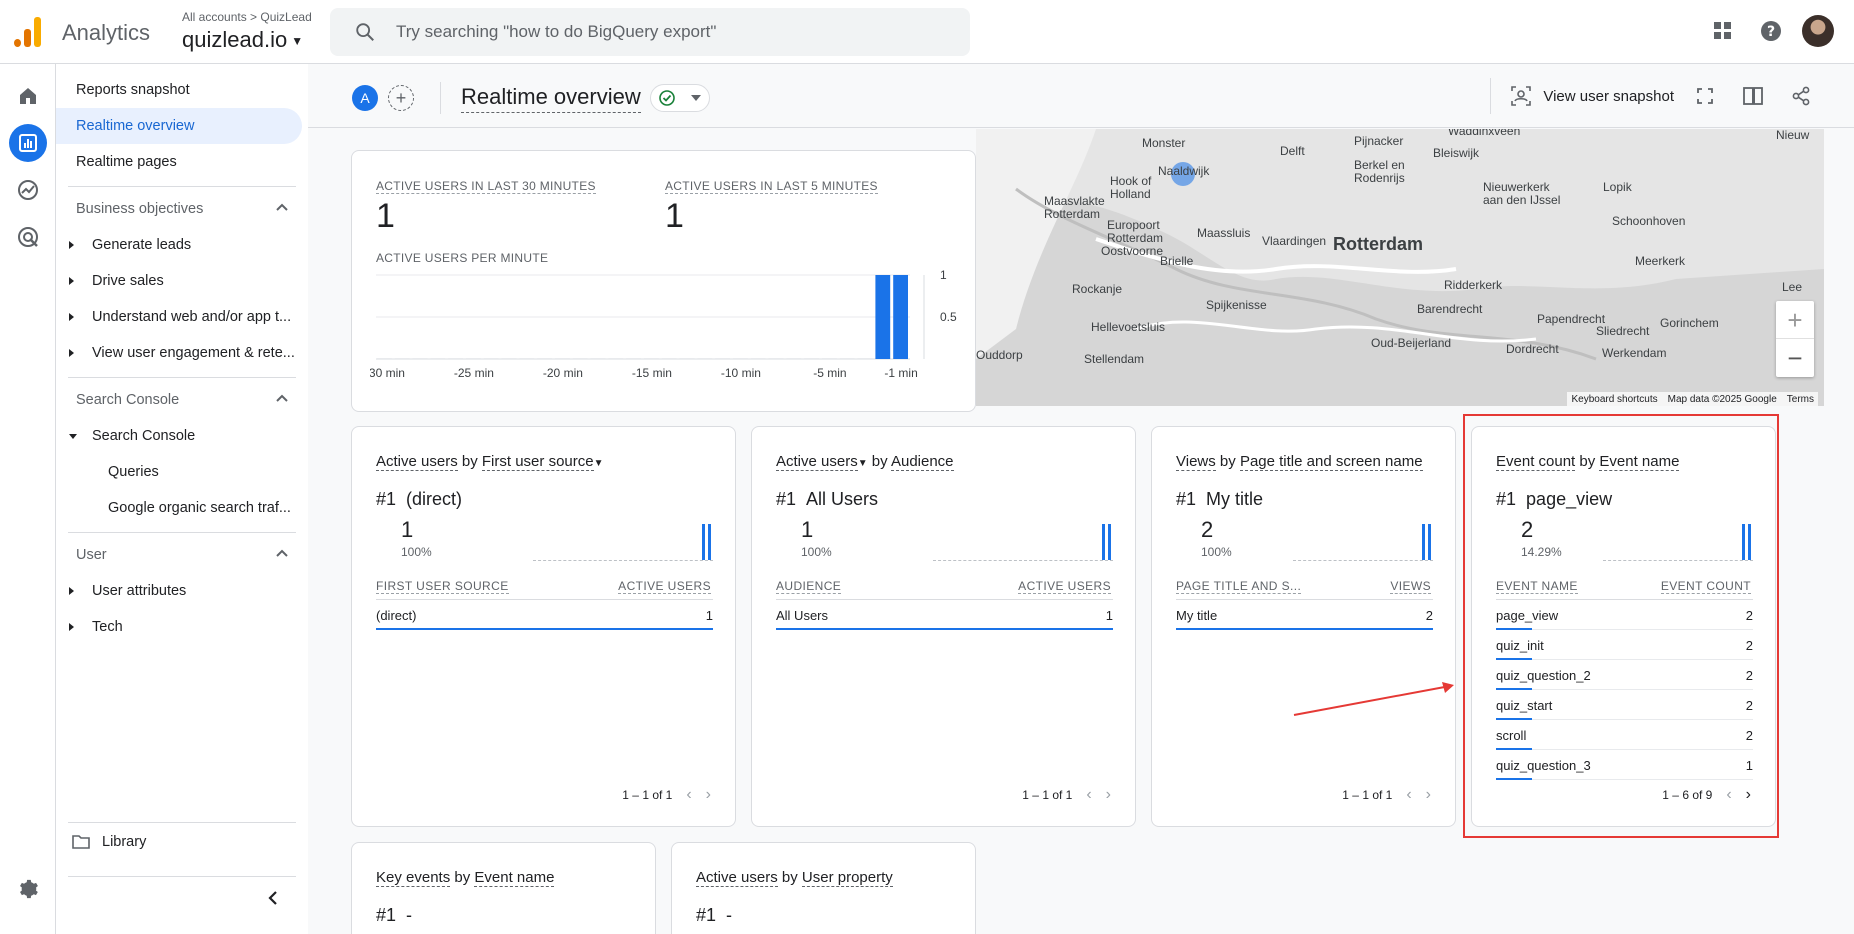  Describe the element at coordinates (28, 143) in the screenshot. I see `reports-icon` at that location.